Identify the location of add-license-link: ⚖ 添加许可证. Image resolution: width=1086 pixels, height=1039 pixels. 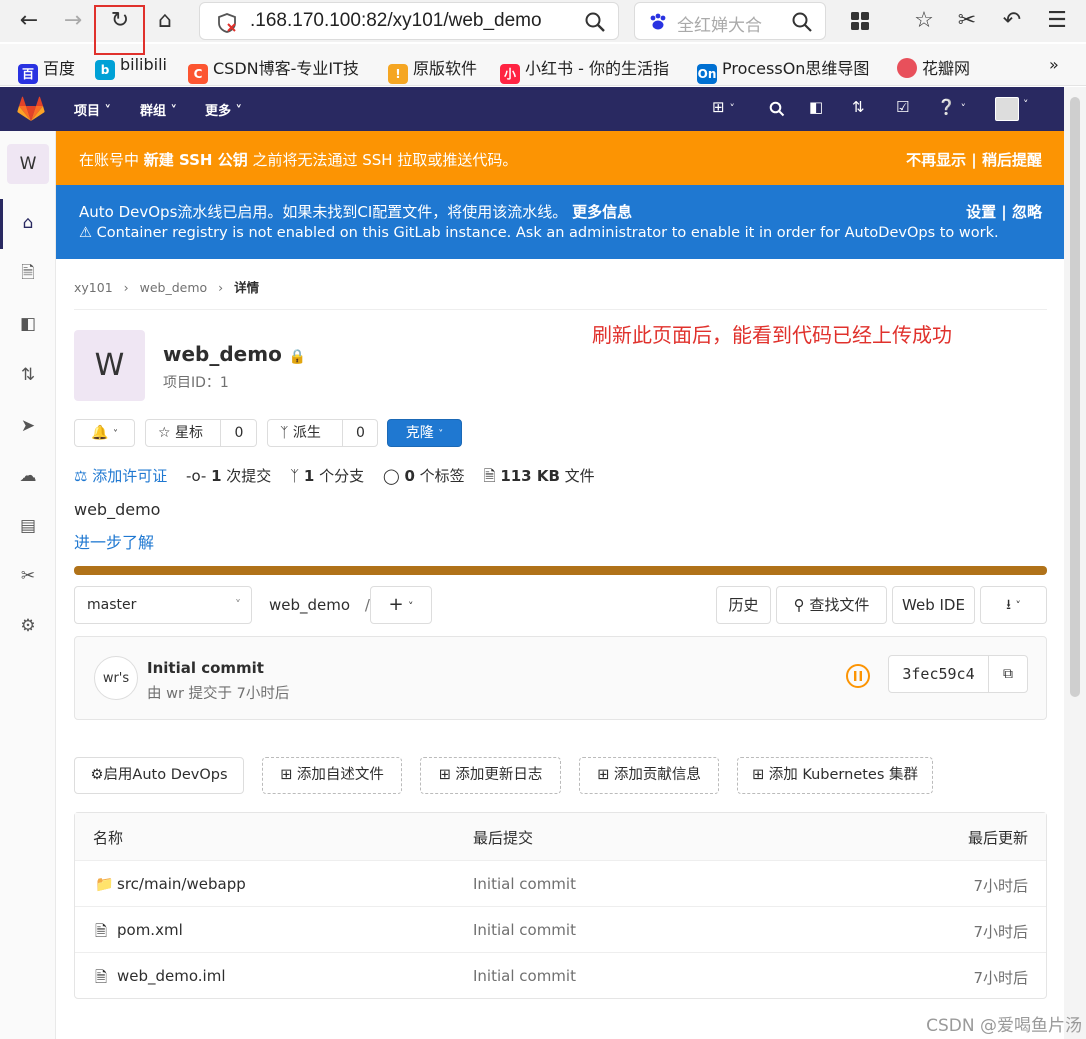
(120, 476).